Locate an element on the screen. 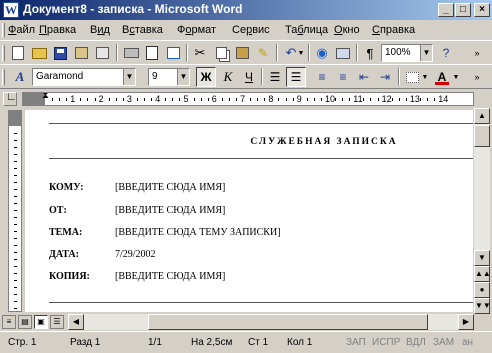  horizontal-scroll-thumb is located at coordinates (288, 322).